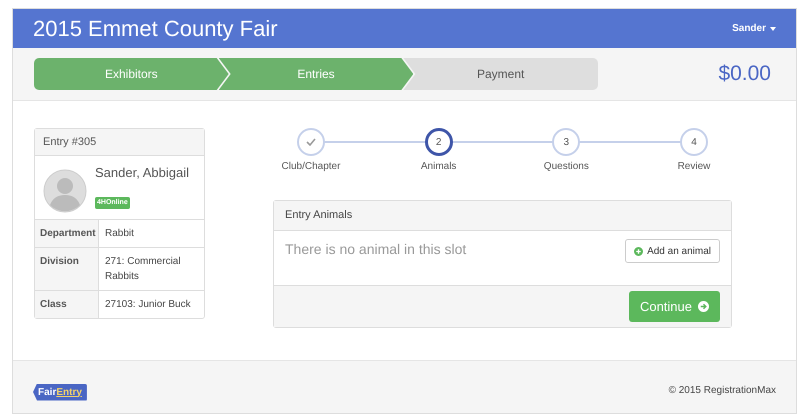  I want to click on wizard-step: Entries, so click(316, 74).